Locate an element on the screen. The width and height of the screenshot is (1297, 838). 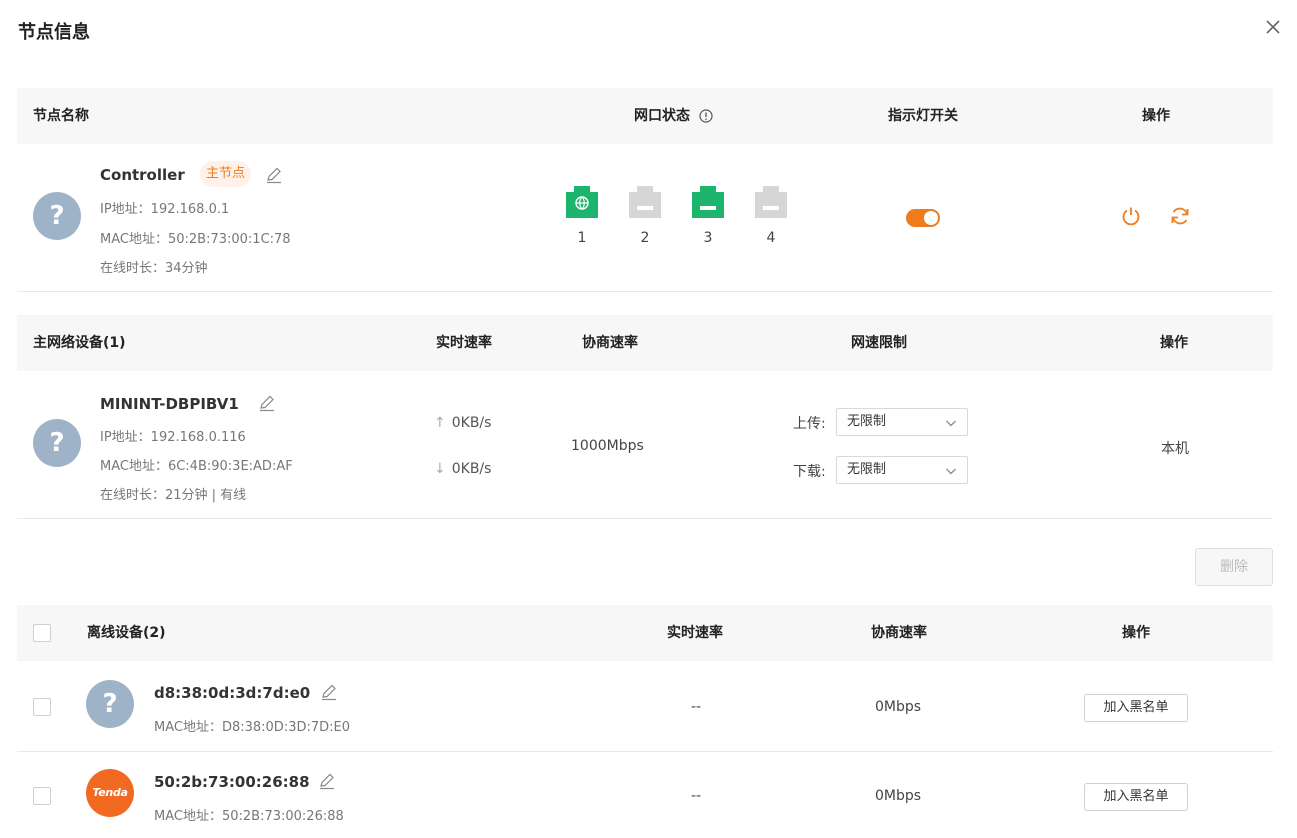
header-offline-devices: 离线设备(2) is located at coordinates (126, 633).